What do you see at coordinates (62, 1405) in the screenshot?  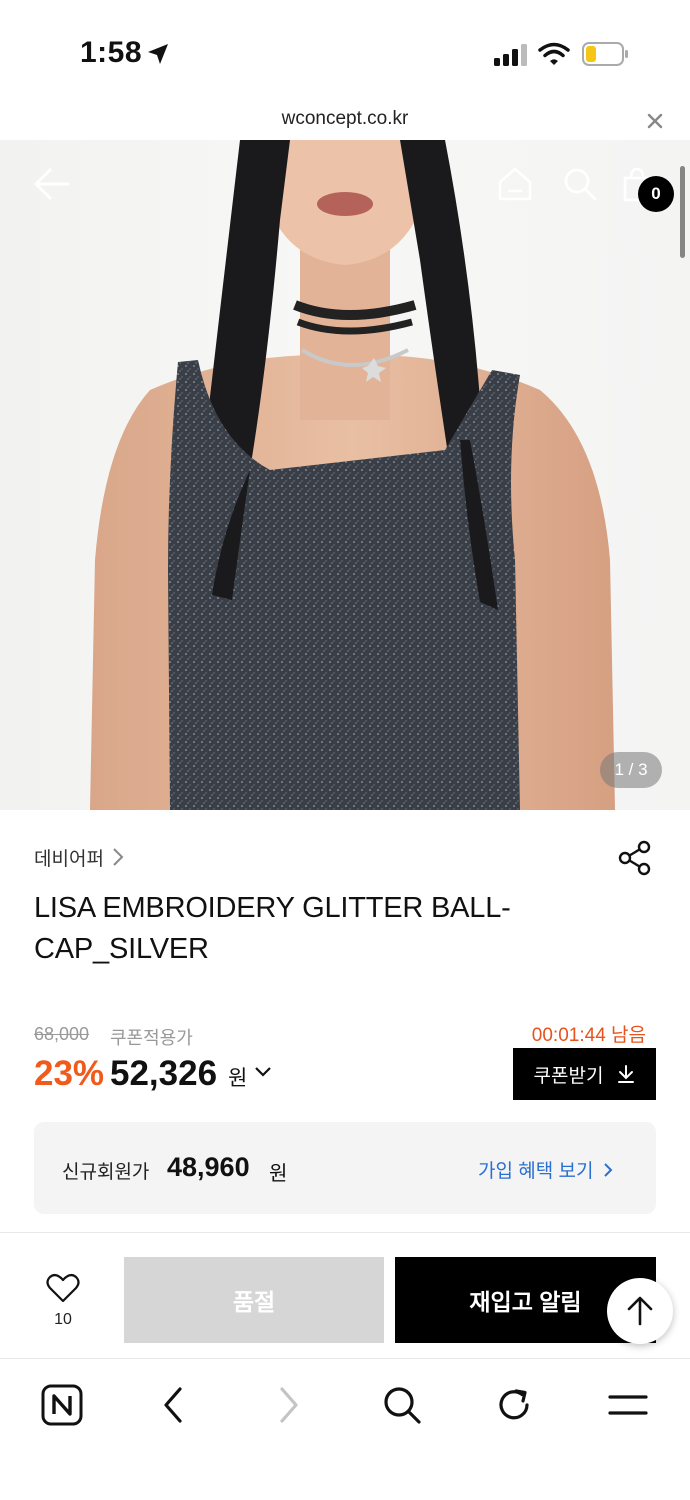 I see `naver-home-icon` at bounding box center [62, 1405].